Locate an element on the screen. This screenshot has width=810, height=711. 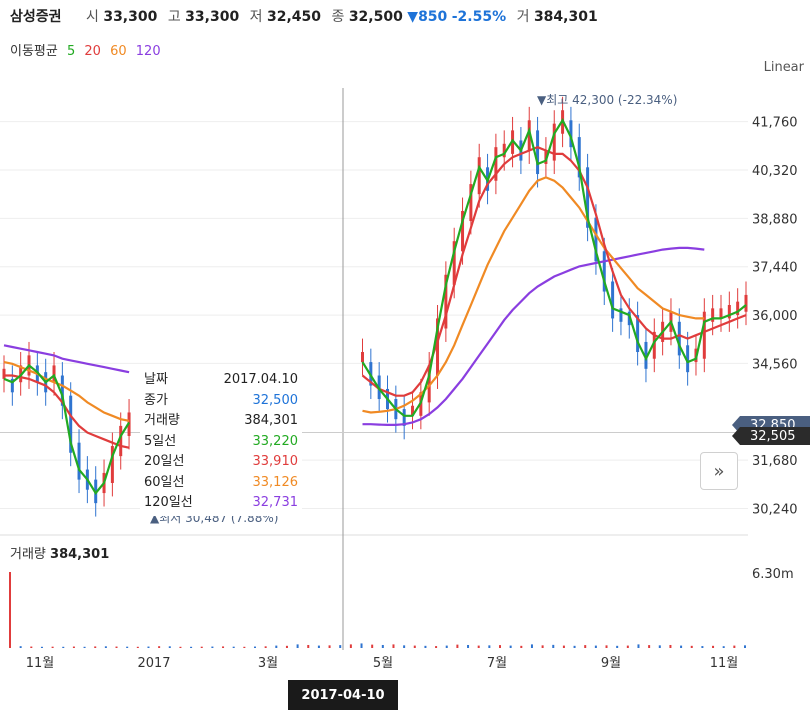
expand-chart-button: » is located at coordinates (719, 471).